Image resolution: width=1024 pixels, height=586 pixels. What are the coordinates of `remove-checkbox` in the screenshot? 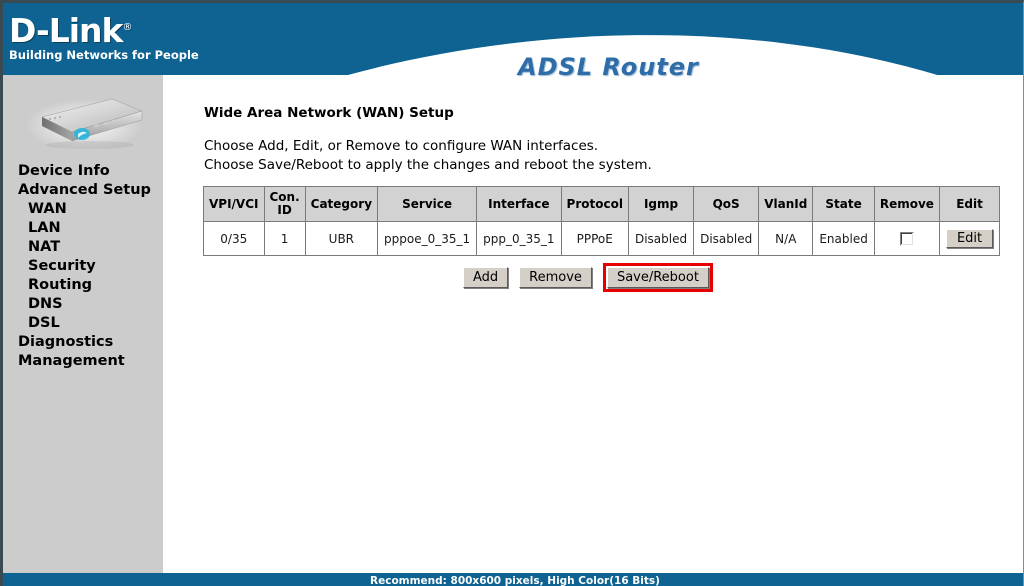 It's located at (906, 238).